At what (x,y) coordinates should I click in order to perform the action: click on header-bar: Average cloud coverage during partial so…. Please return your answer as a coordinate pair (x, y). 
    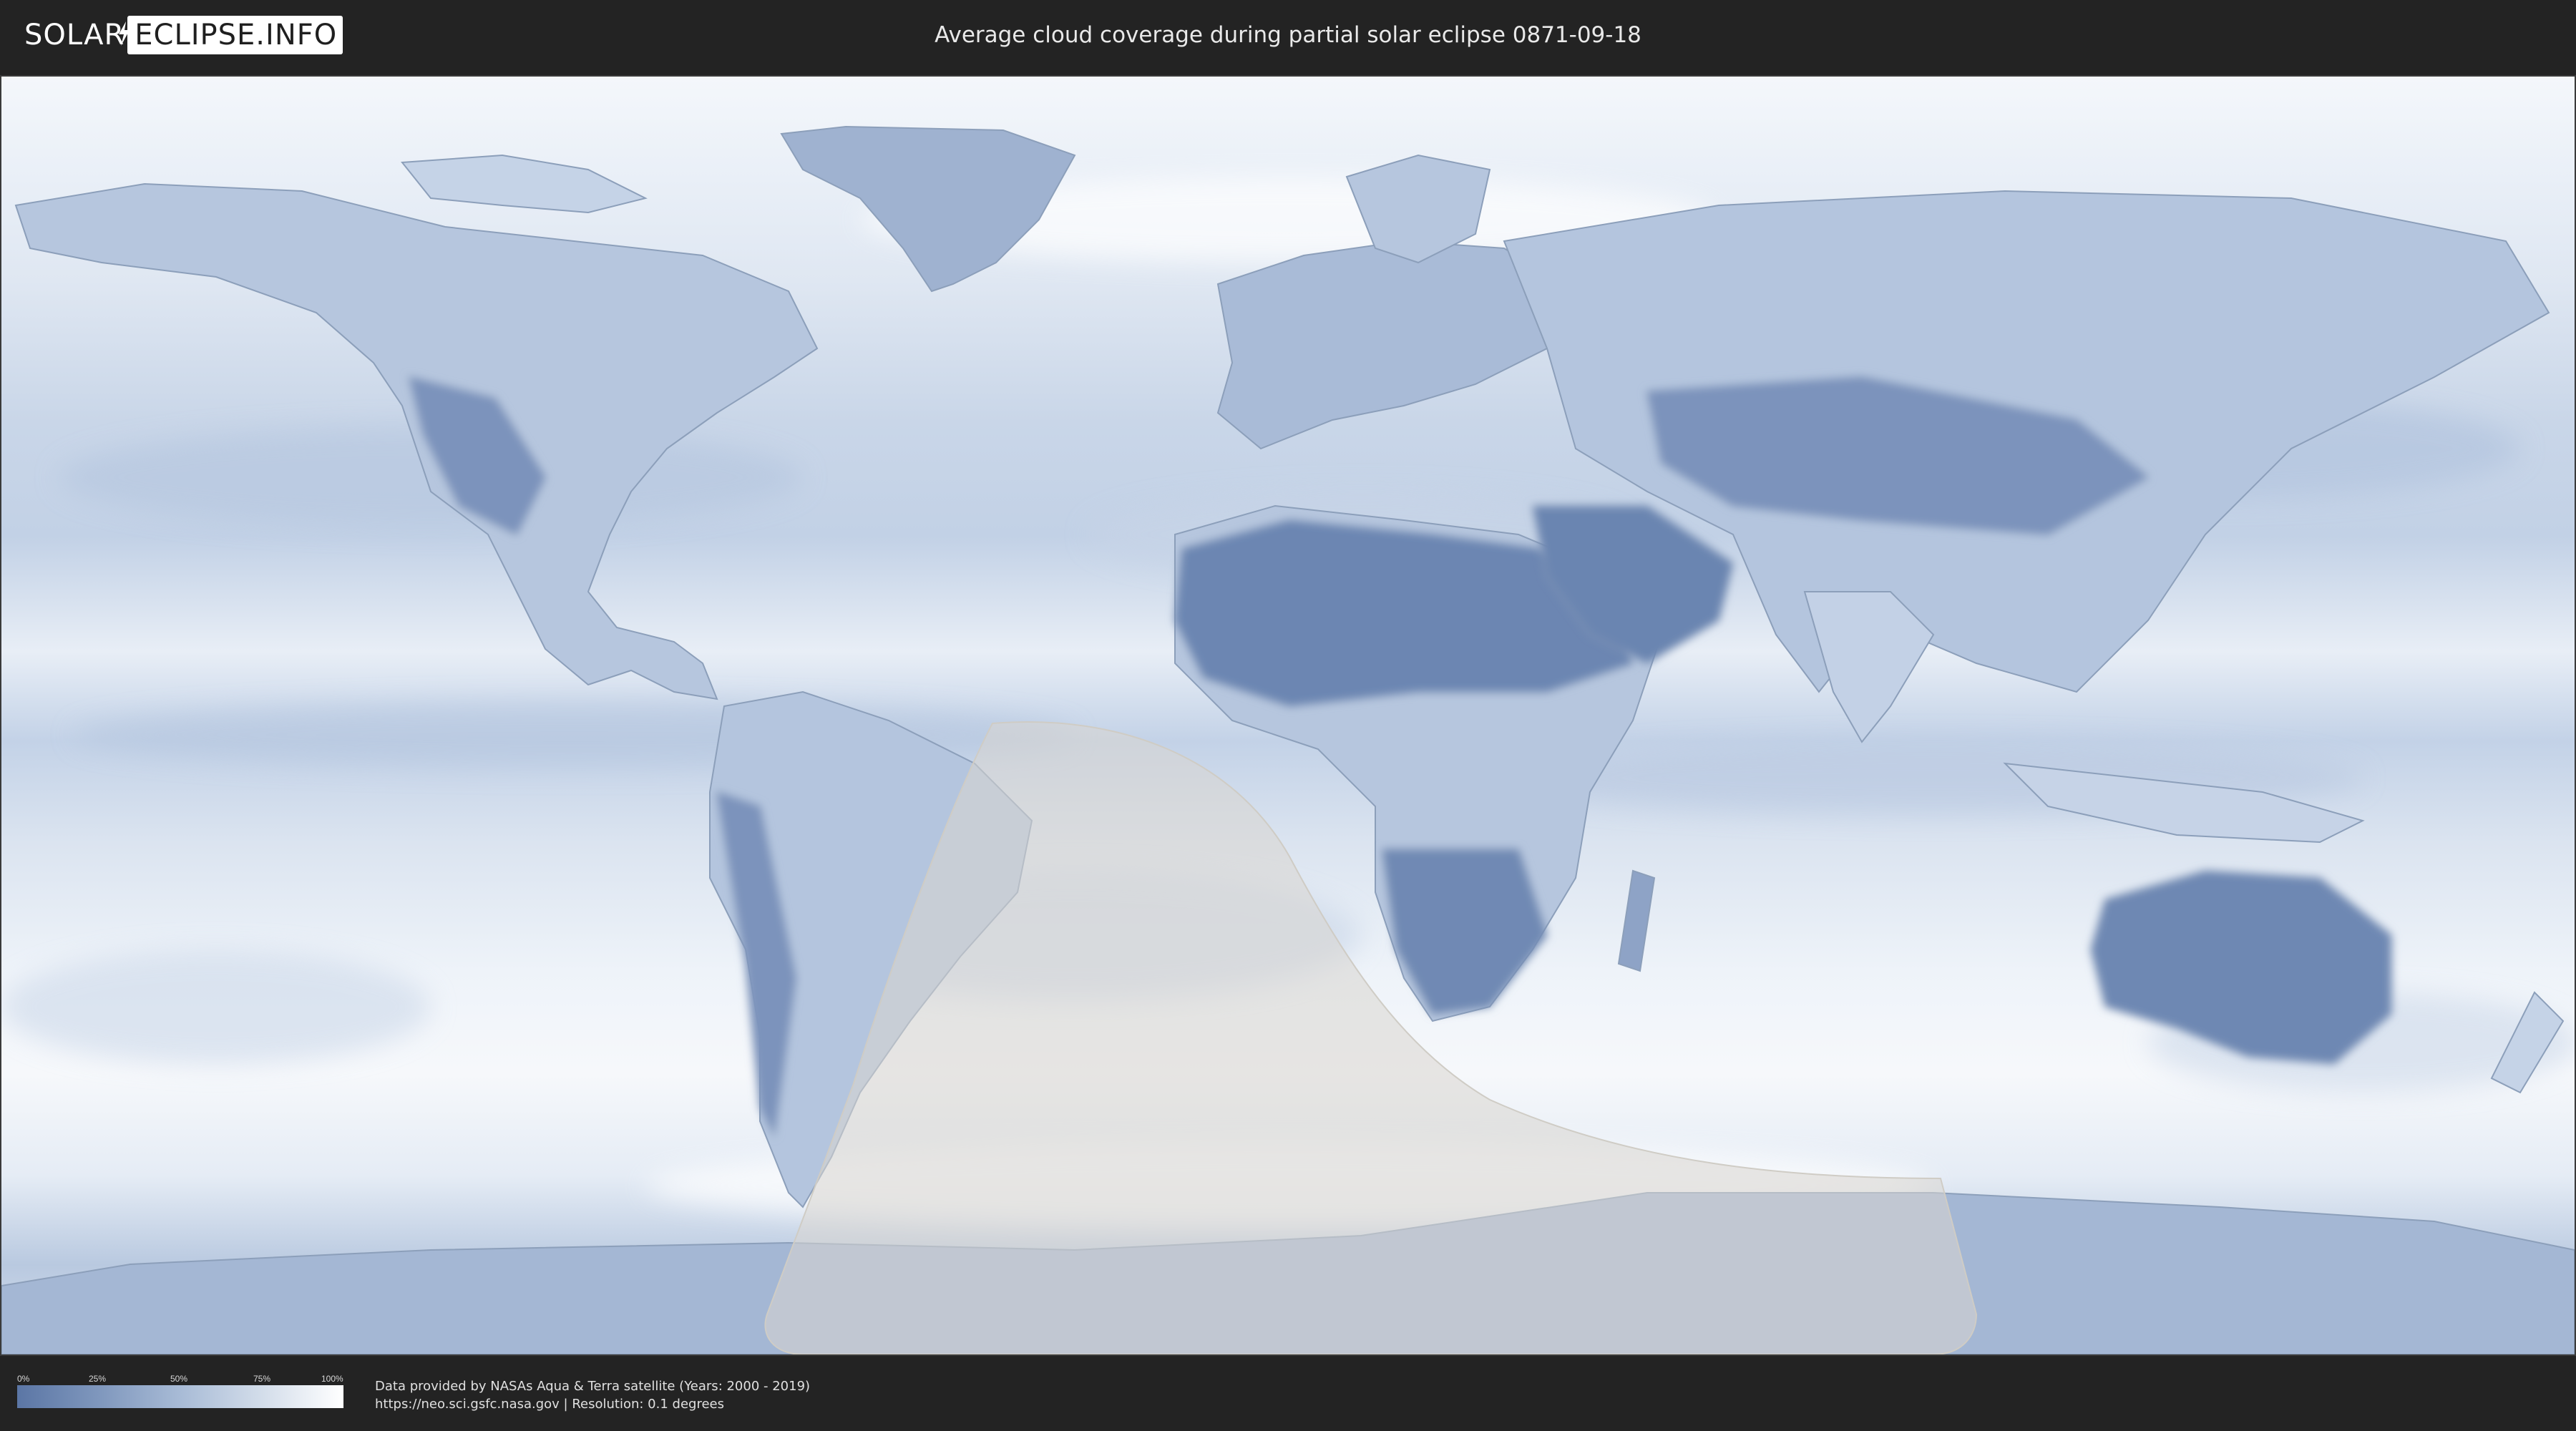
    Looking at the image, I should click on (1288, 36).